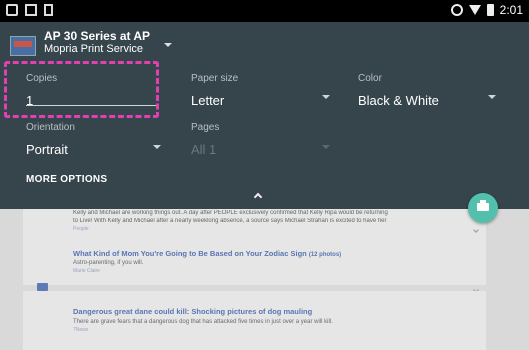 This screenshot has width=529, height=350. Describe the element at coordinates (81, 229) in the screenshot. I see `story-source: People` at that location.